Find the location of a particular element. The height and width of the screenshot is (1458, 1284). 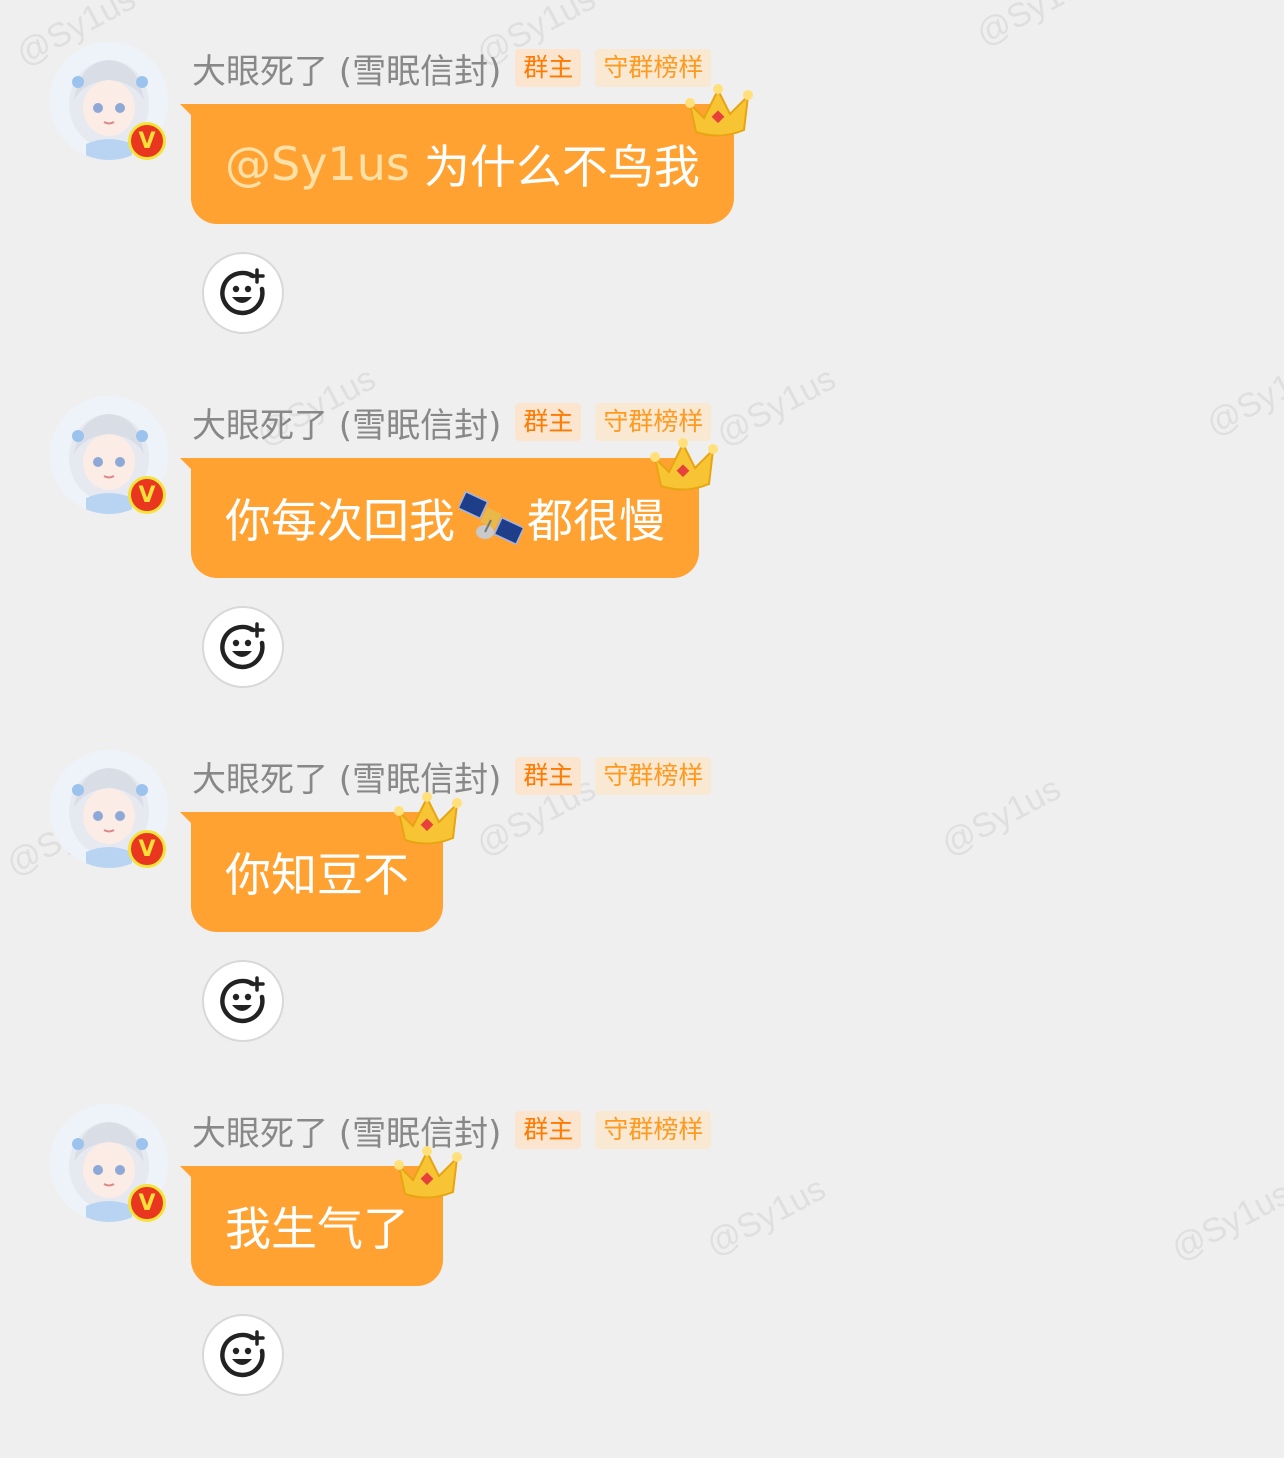

message-bubble: @Sy1us 为什么不鸟我 is located at coordinates (472, 154).